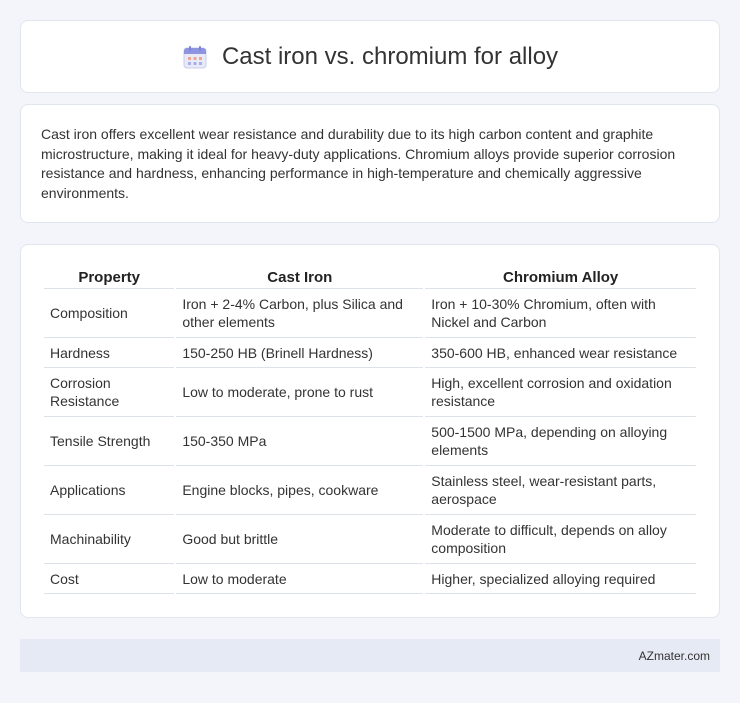 This screenshot has height=703, width=740. What do you see at coordinates (300, 277) in the screenshot?
I see `column-header-cast-iron: Cast Iron` at bounding box center [300, 277].